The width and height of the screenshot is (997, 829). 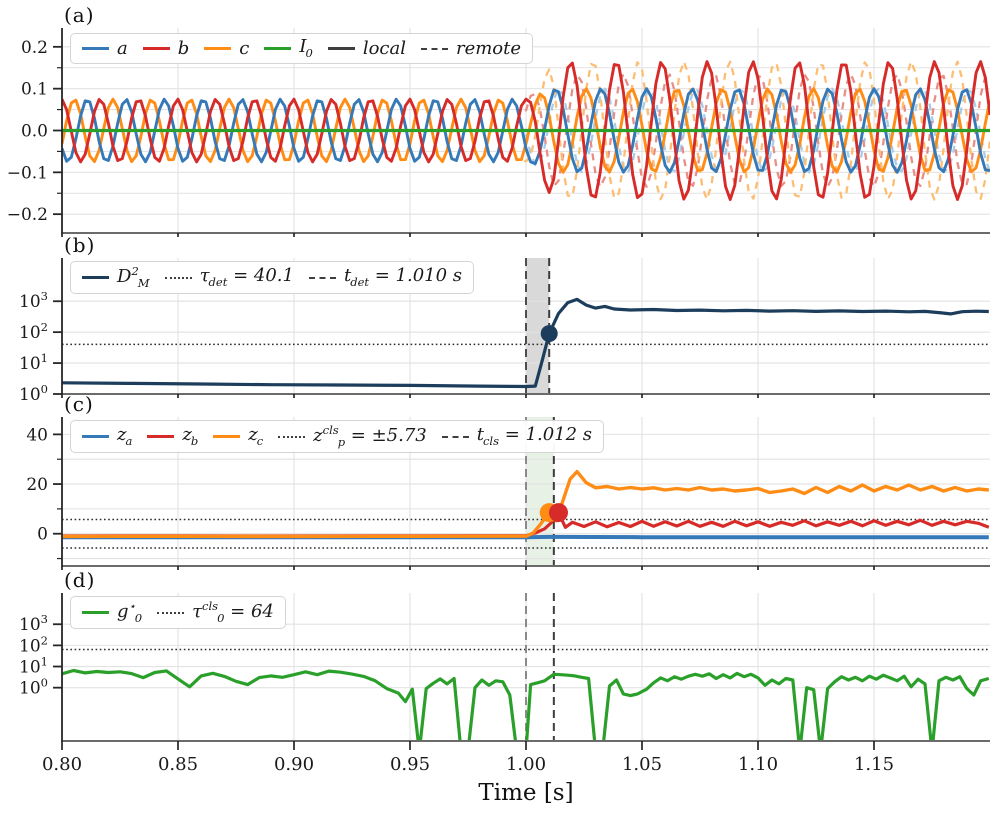 I want to click on panel-d-legend: g⋆0 τcls0 = 64, so click(x=178, y=613).